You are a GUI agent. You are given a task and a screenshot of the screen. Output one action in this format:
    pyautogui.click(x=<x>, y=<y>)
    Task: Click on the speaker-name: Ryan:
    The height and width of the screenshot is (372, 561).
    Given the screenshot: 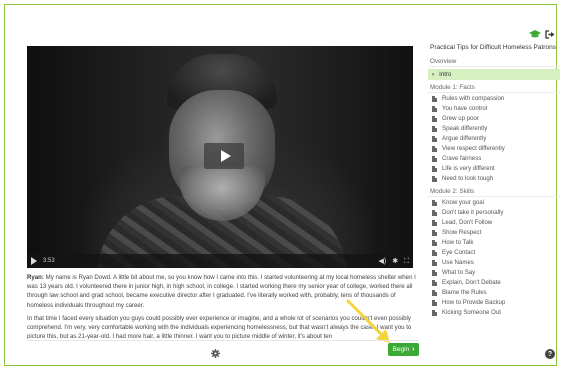 What is the action you would take?
    pyautogui.click(x=35, y=277)
    